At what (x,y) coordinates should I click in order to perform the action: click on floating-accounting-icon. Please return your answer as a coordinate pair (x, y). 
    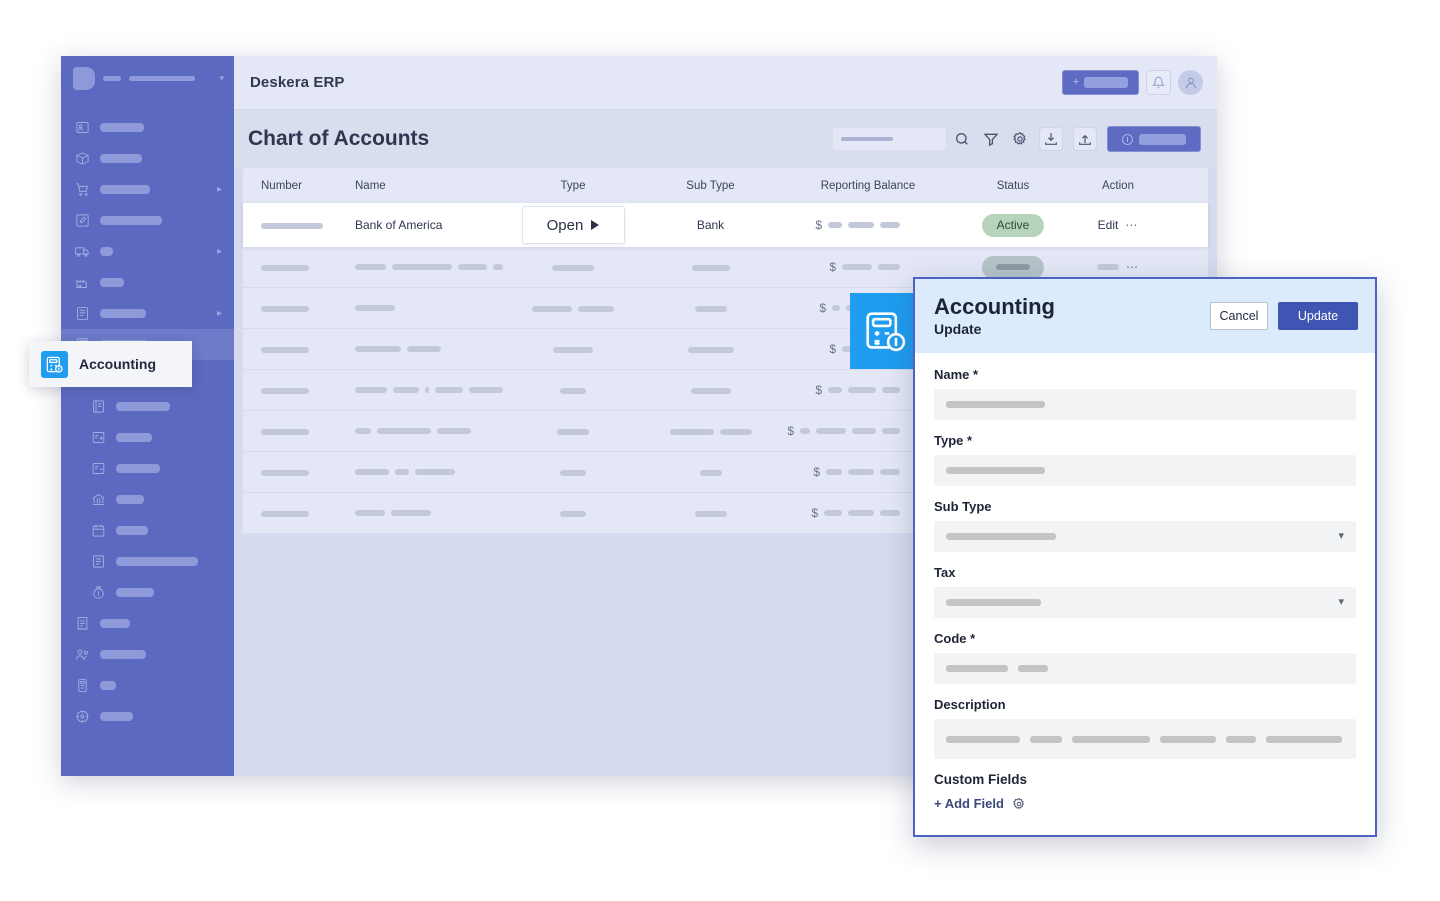
    Looking at the image, I should click on (885, 331).